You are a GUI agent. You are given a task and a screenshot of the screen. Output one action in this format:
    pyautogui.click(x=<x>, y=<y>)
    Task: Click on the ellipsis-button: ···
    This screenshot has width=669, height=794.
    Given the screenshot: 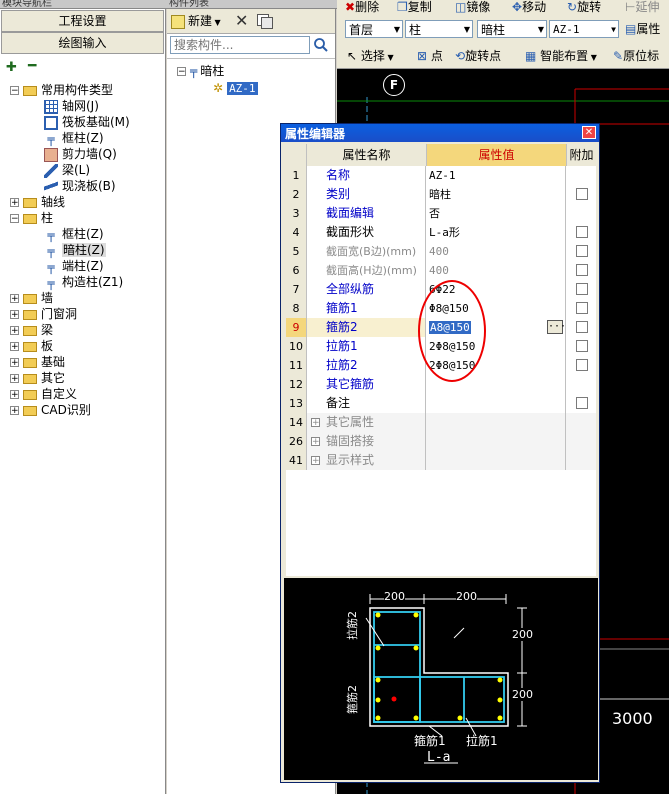 What is the action you would take?
    pyautogui.click(x=556, y=327)
    